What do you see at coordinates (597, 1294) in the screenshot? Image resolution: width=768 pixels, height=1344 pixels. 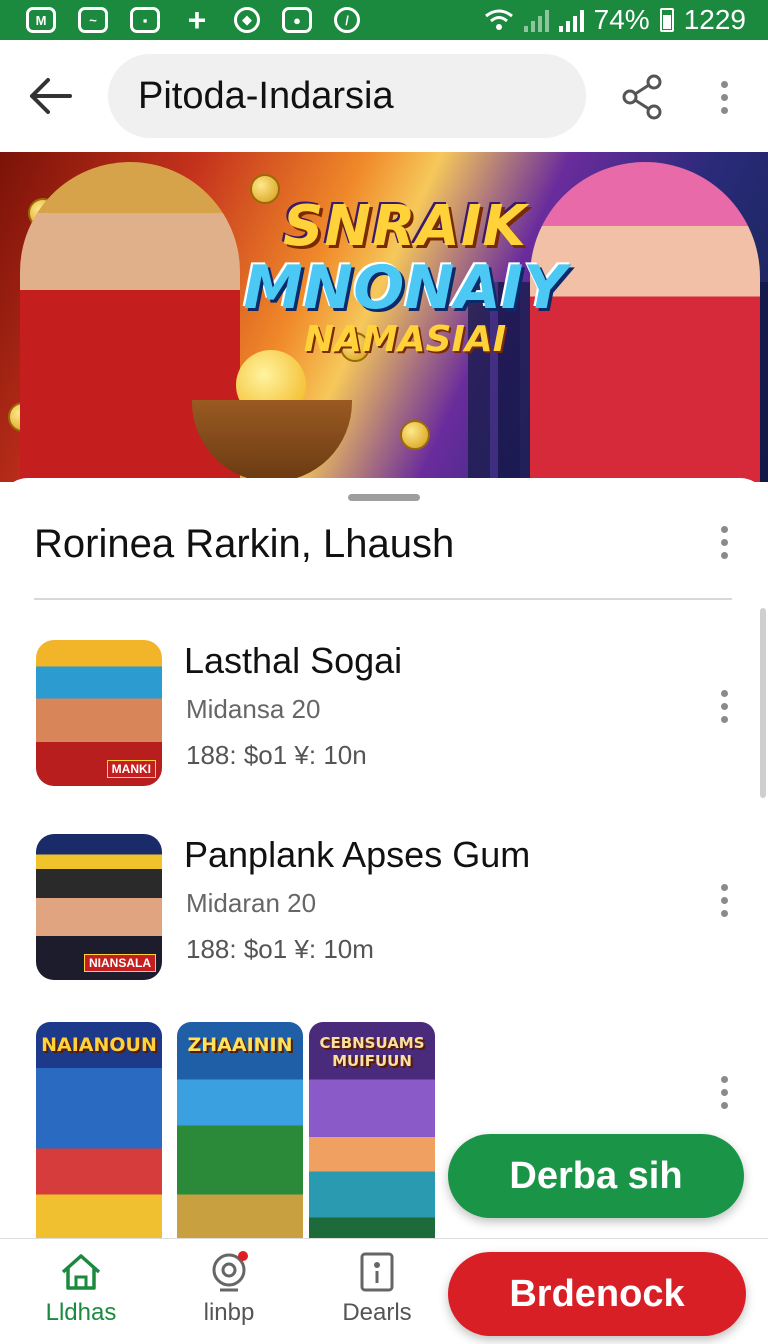 I see `secondary-action-button: Brdenock` at bounding box center [597, 1294].